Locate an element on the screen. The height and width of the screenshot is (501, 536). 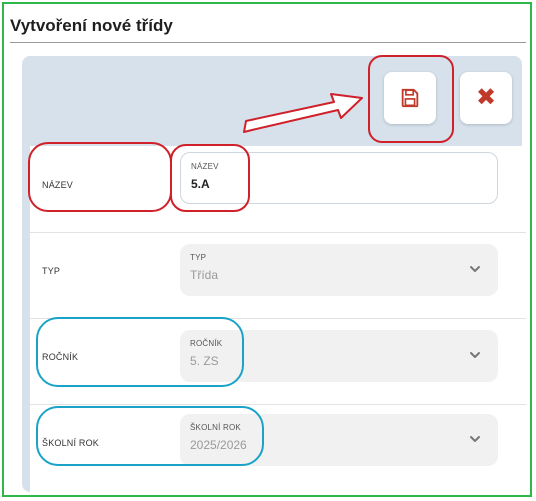
typ-field-value: Třída is located at coordinates (204, 275).